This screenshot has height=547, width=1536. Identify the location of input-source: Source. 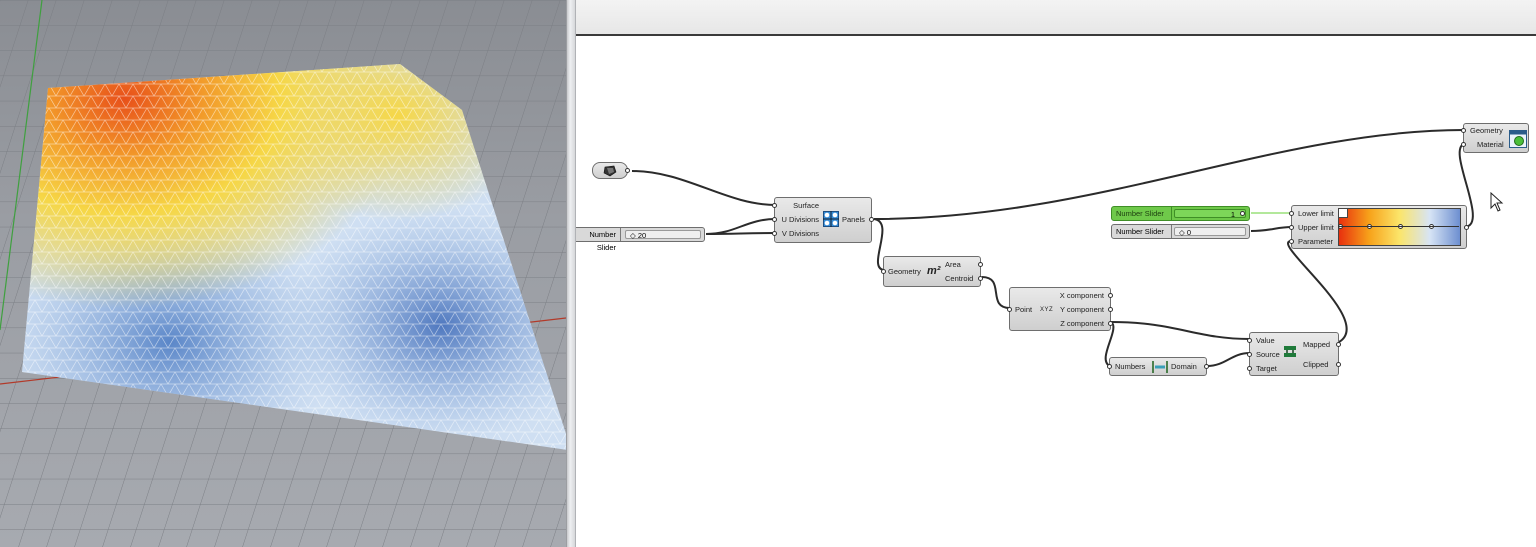
(1268, 354).